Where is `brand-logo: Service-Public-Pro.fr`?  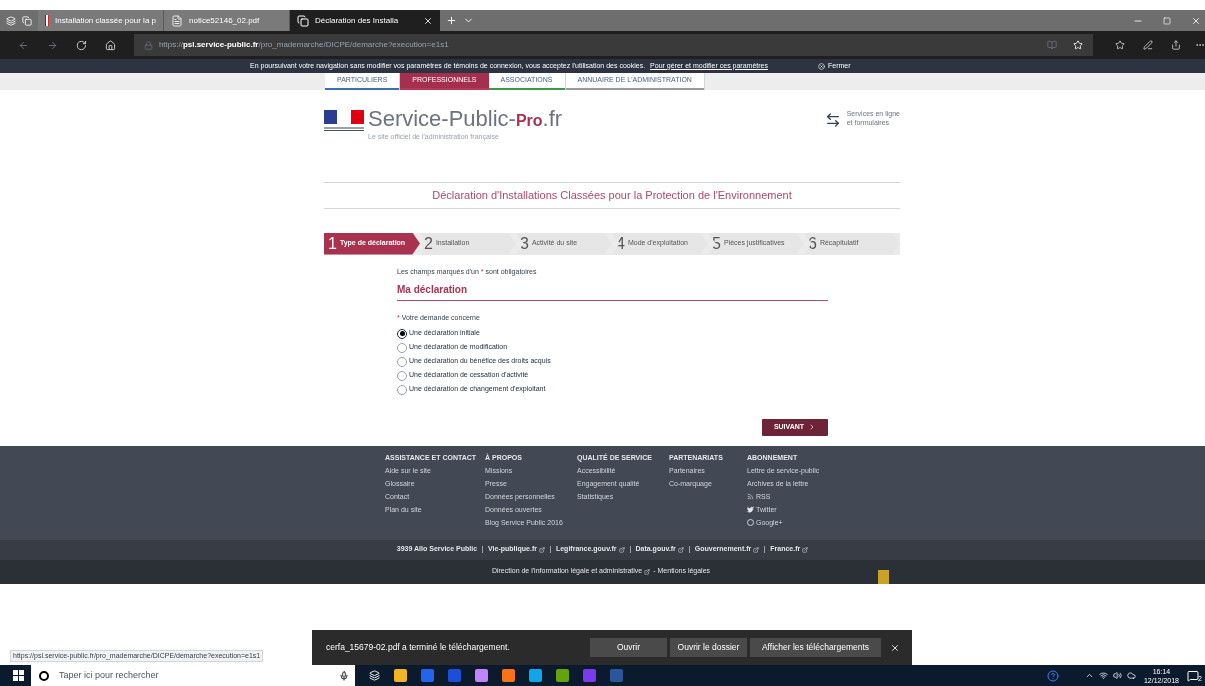
brand-logo: Service-Public-Pro.fr is located at coordinates (465, 120).